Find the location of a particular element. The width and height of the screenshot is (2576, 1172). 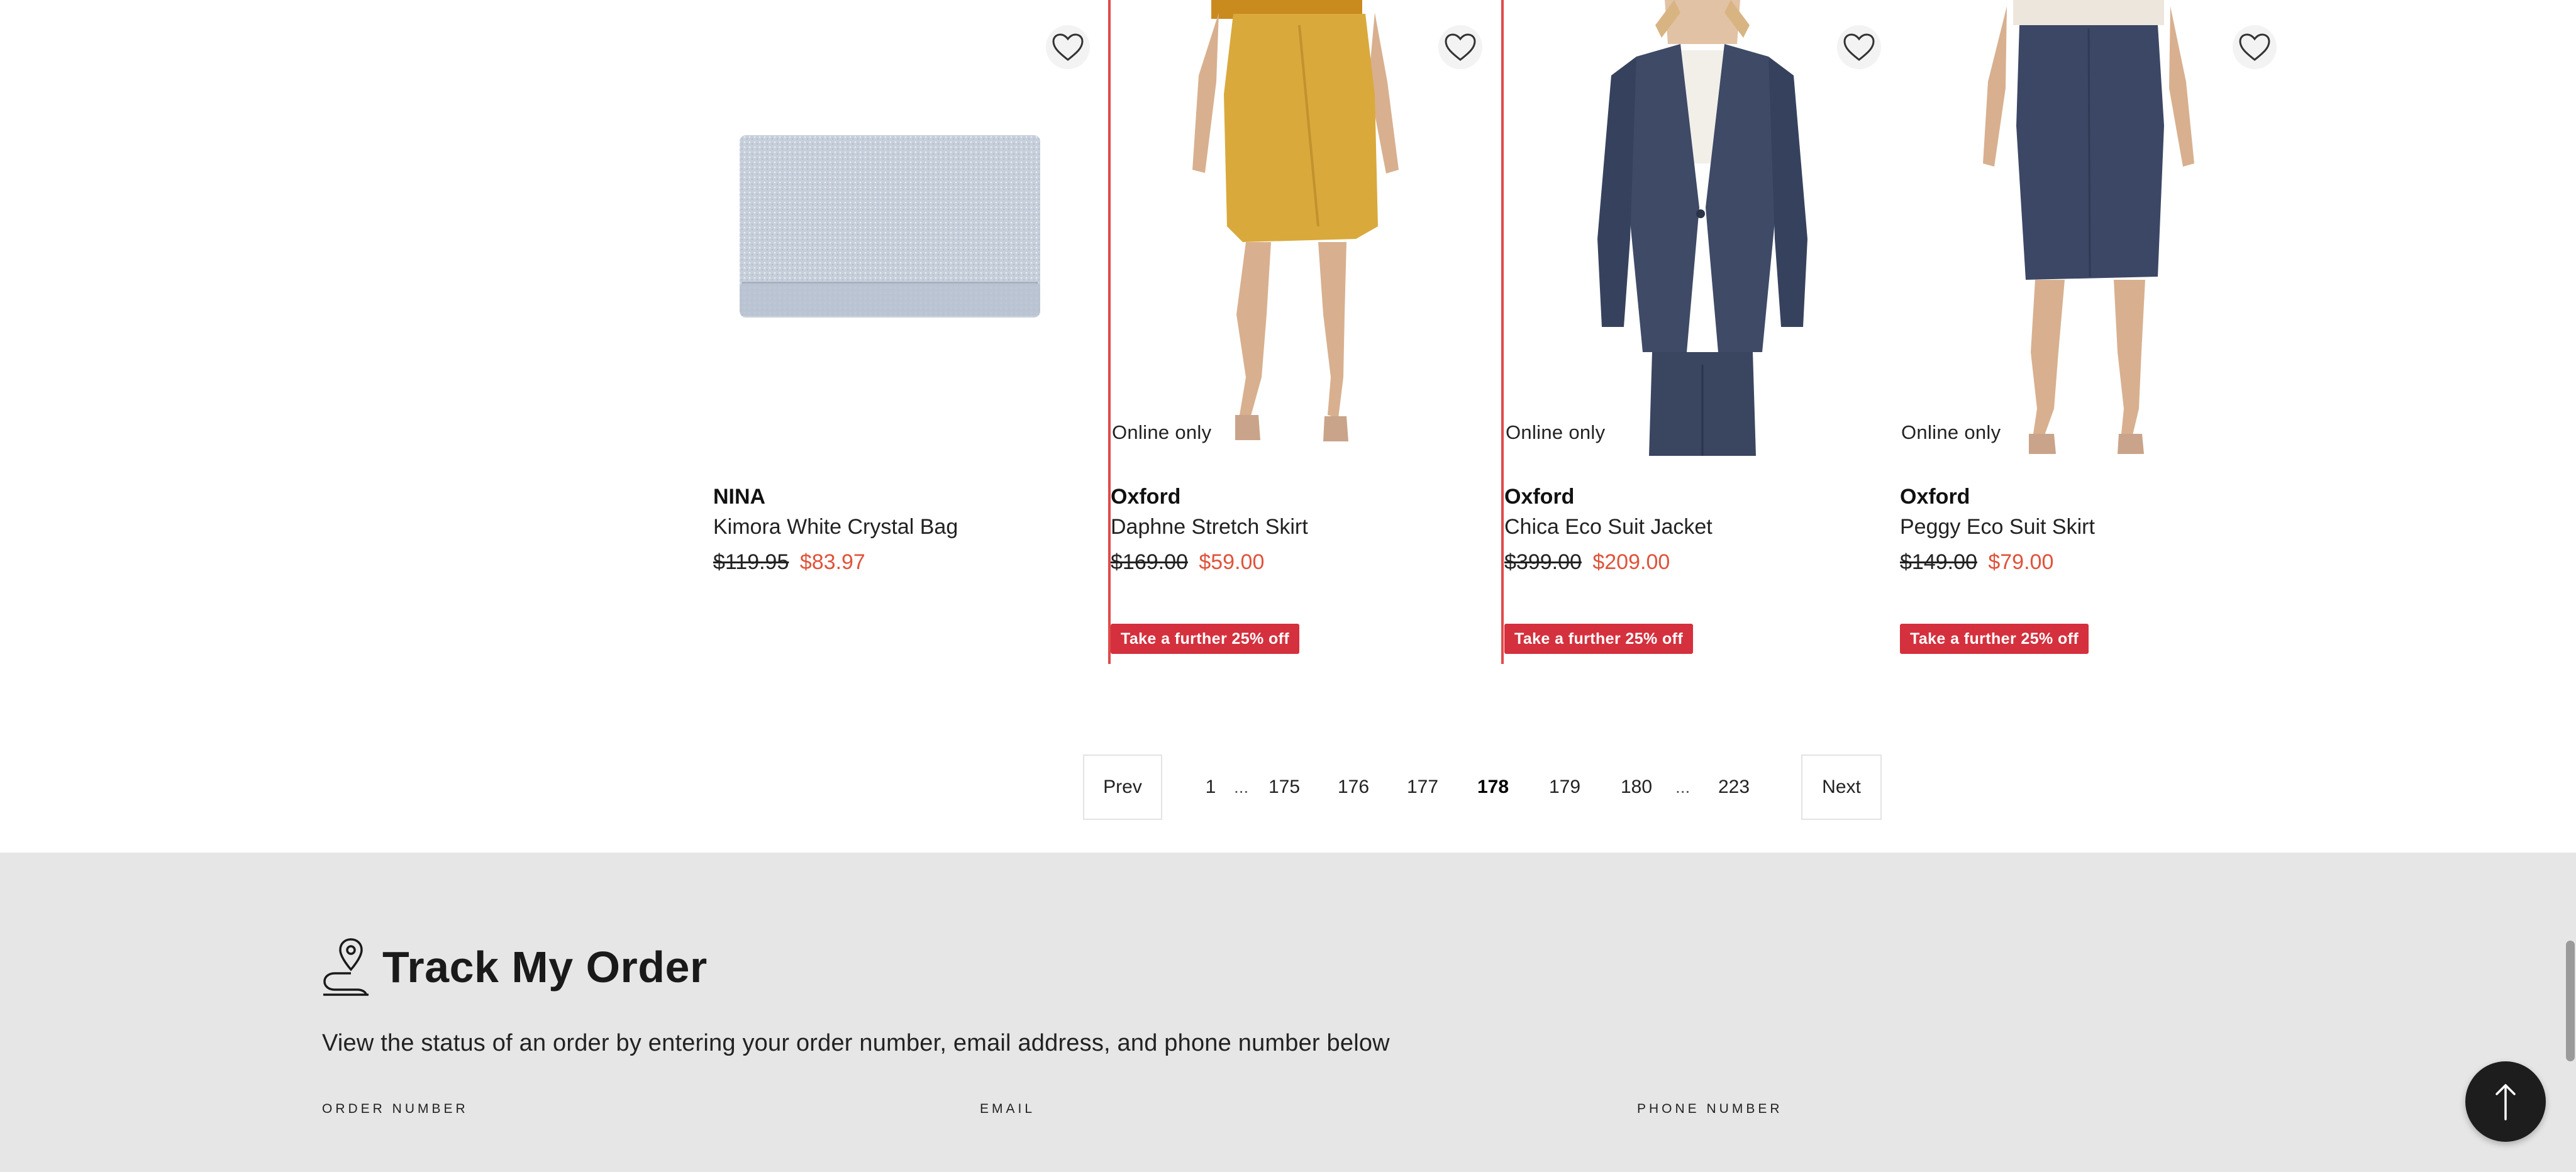

email-input is located at coordinates (1288, 1160).